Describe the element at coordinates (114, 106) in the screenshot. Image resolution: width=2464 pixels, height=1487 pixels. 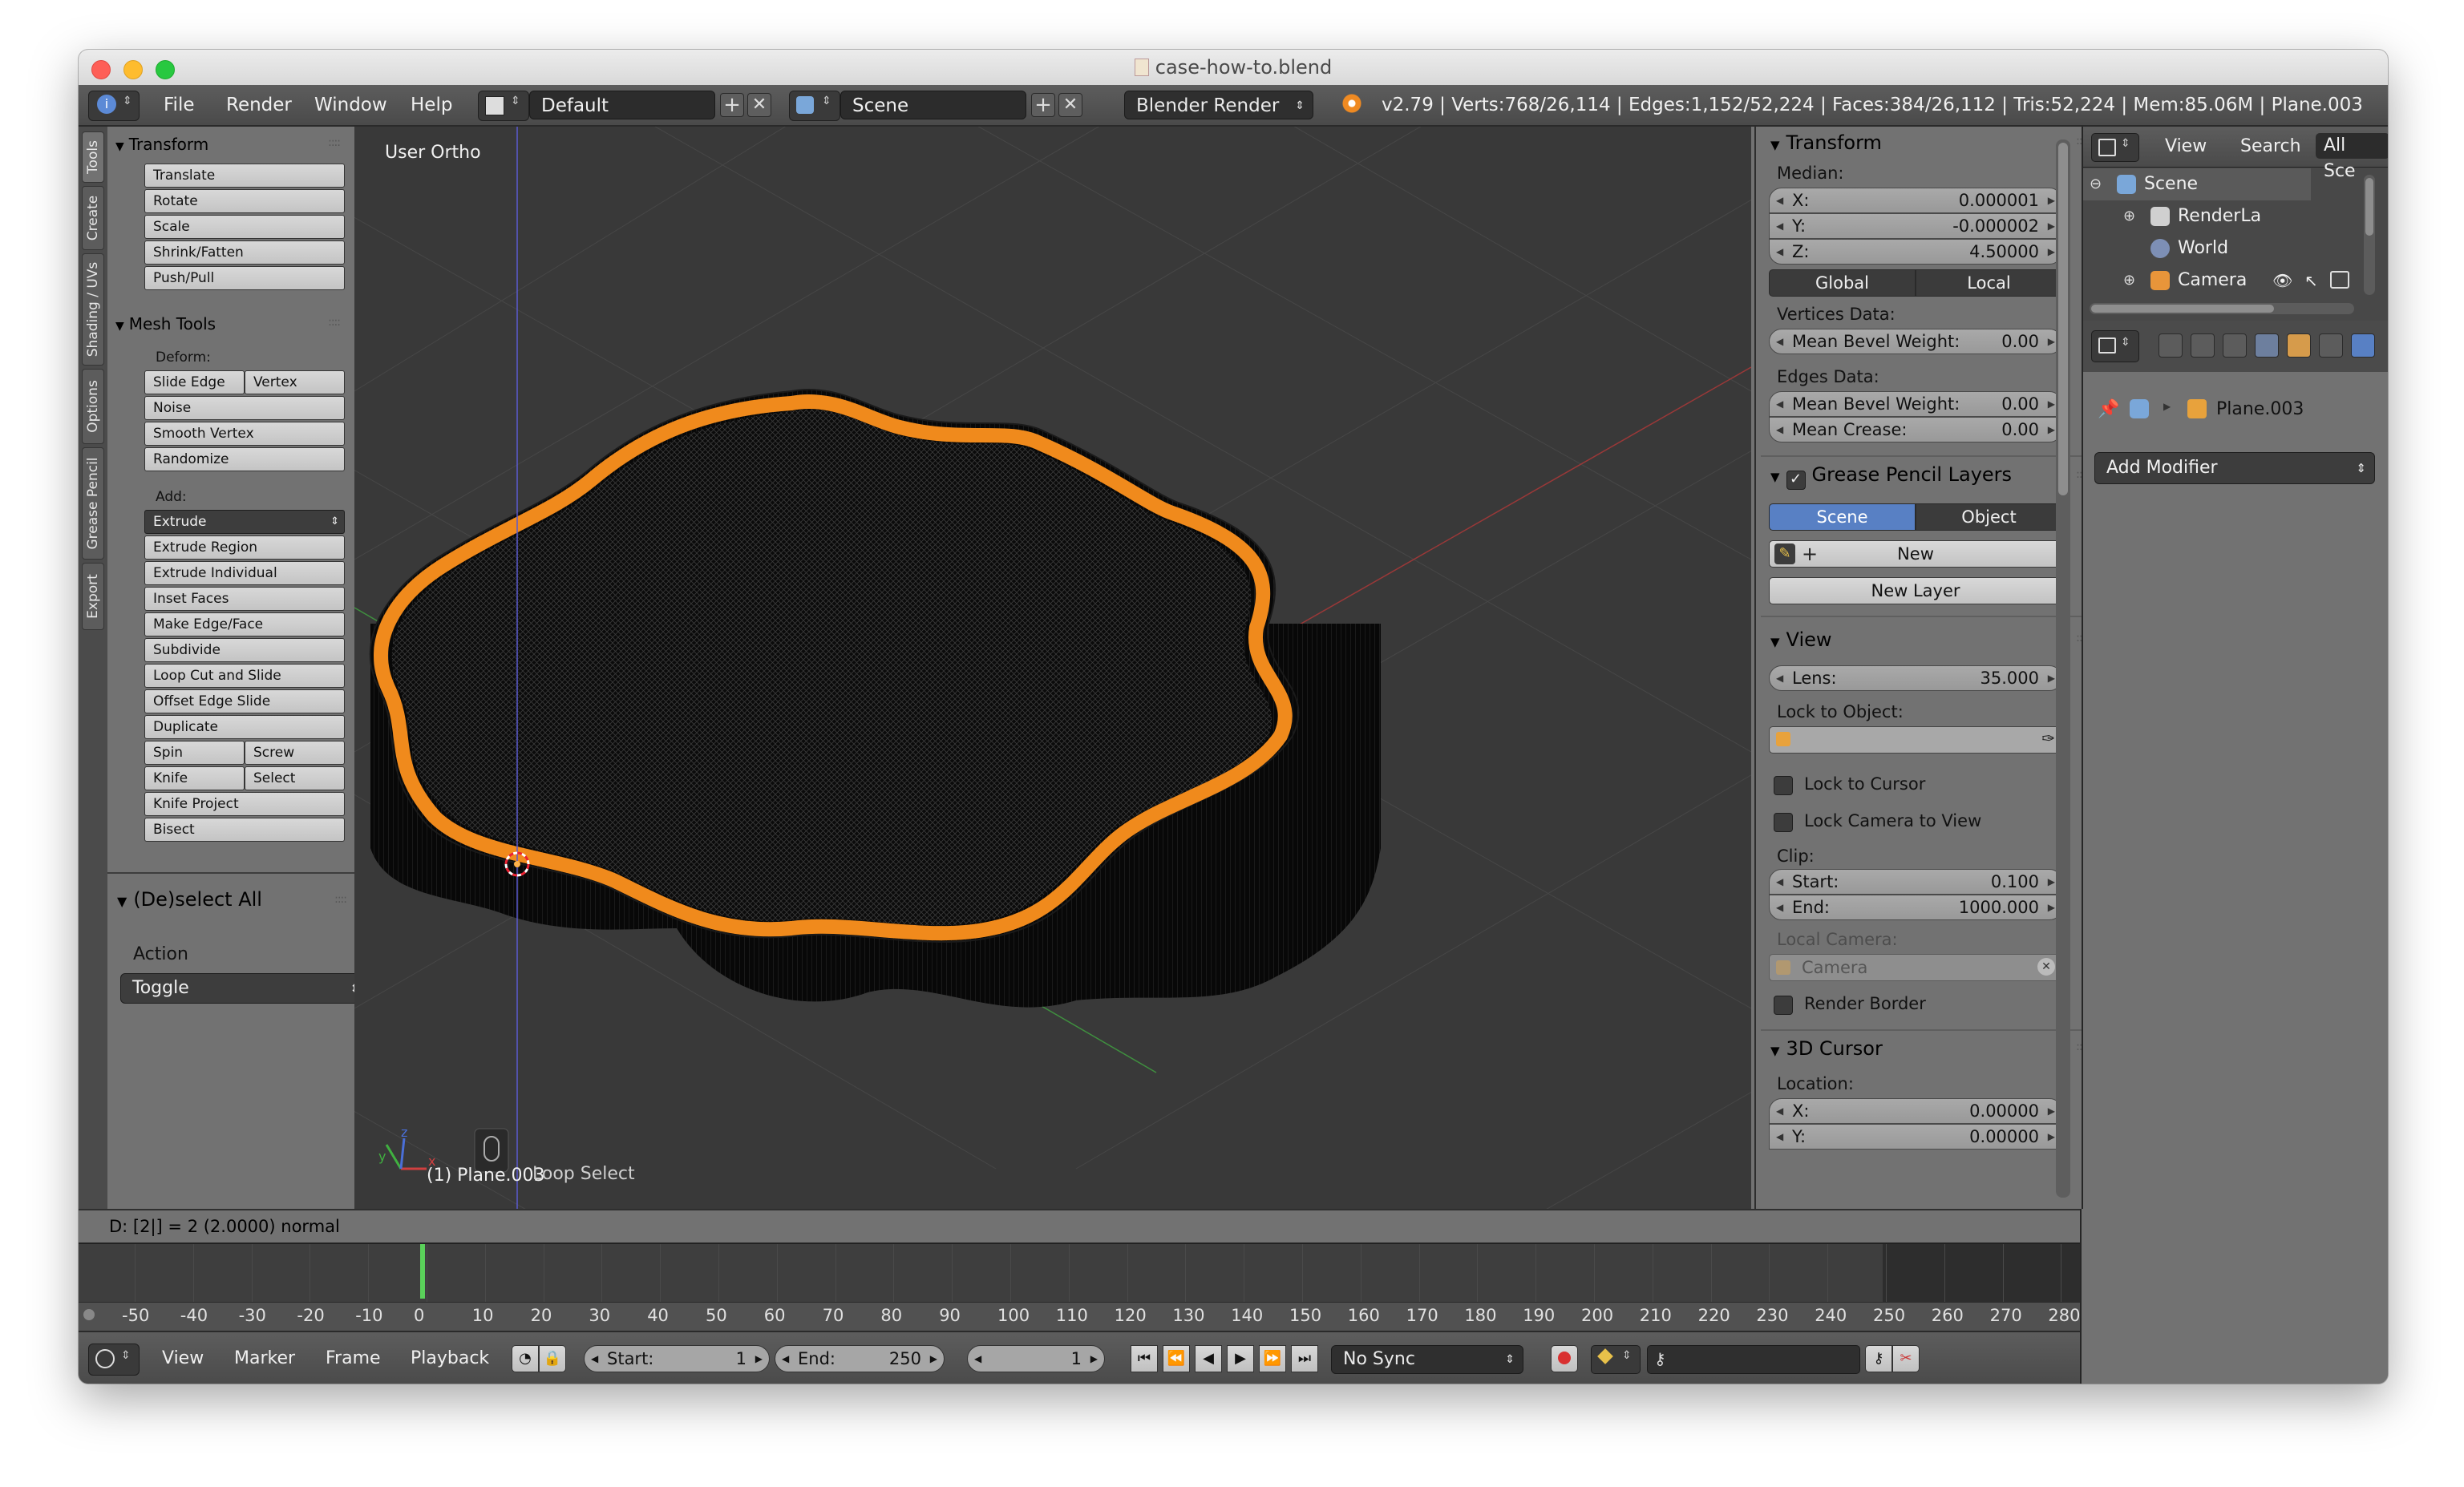
I see `editor-type-info-button: i ⇕` at that location.